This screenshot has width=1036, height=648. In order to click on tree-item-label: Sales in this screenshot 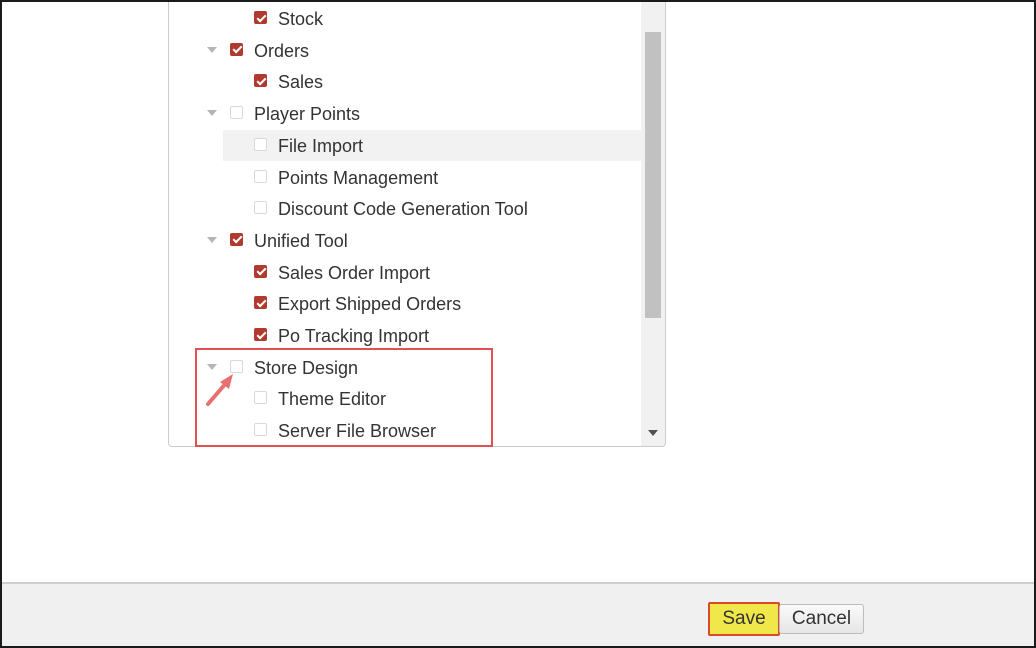, I will do `click(301, 82)`.